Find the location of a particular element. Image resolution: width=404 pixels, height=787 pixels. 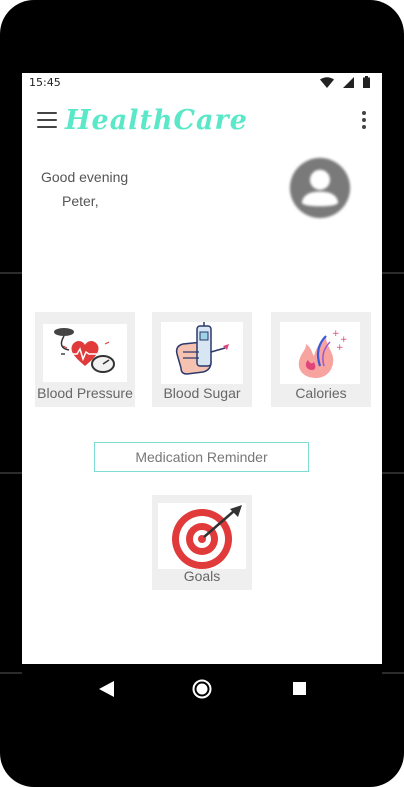

user-name: Peter, is located at coordinates (80, 201).